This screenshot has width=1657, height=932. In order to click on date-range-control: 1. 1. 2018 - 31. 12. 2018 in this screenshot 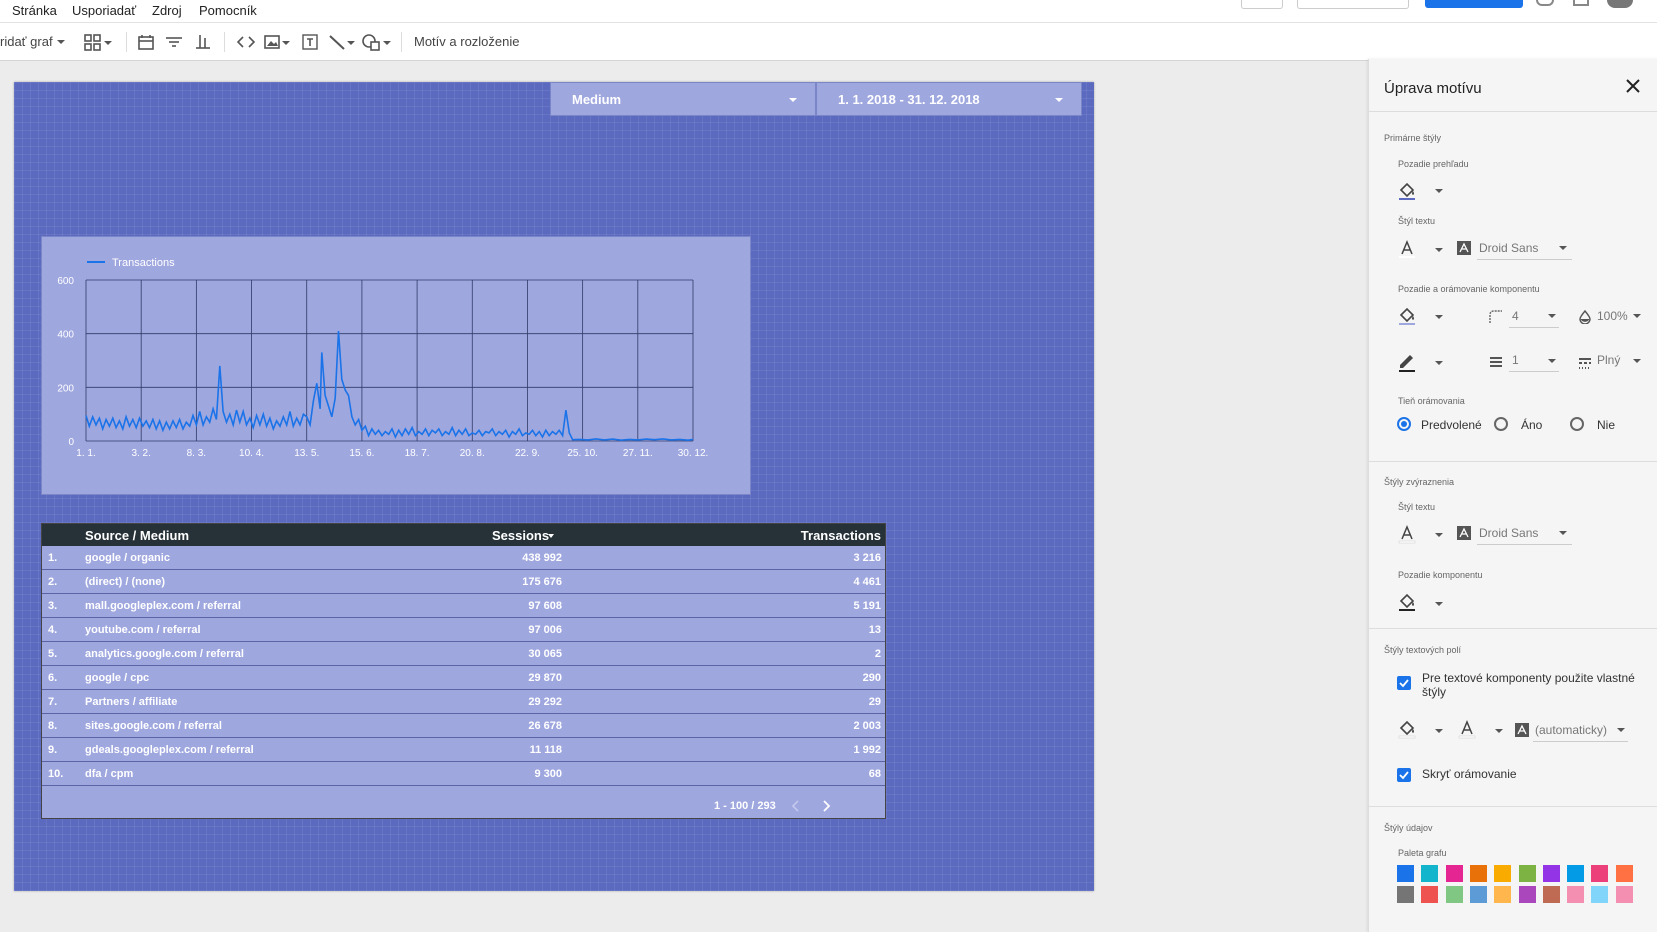, I will do `click(949, 99)`.